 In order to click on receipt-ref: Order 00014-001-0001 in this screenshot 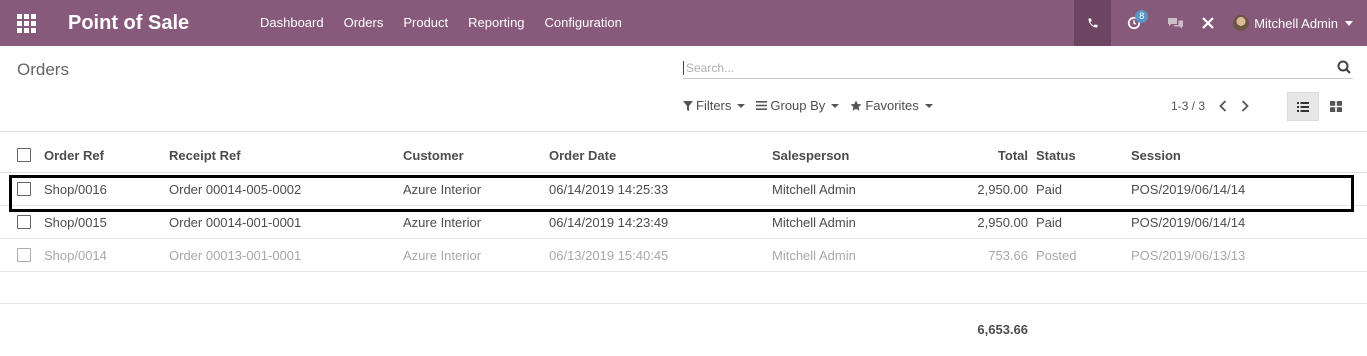, I will do `click(235, 222)`.